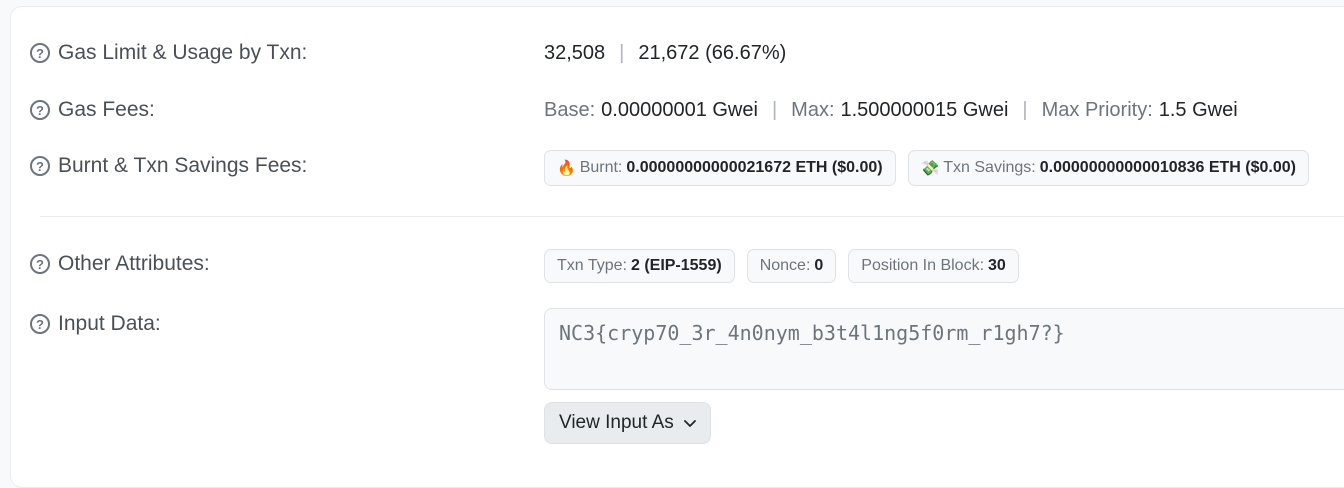  Describe the element at coordinates (1198, 109) in the screenshot. I see `max-priority-value: 1.5 Gwei` at that location.